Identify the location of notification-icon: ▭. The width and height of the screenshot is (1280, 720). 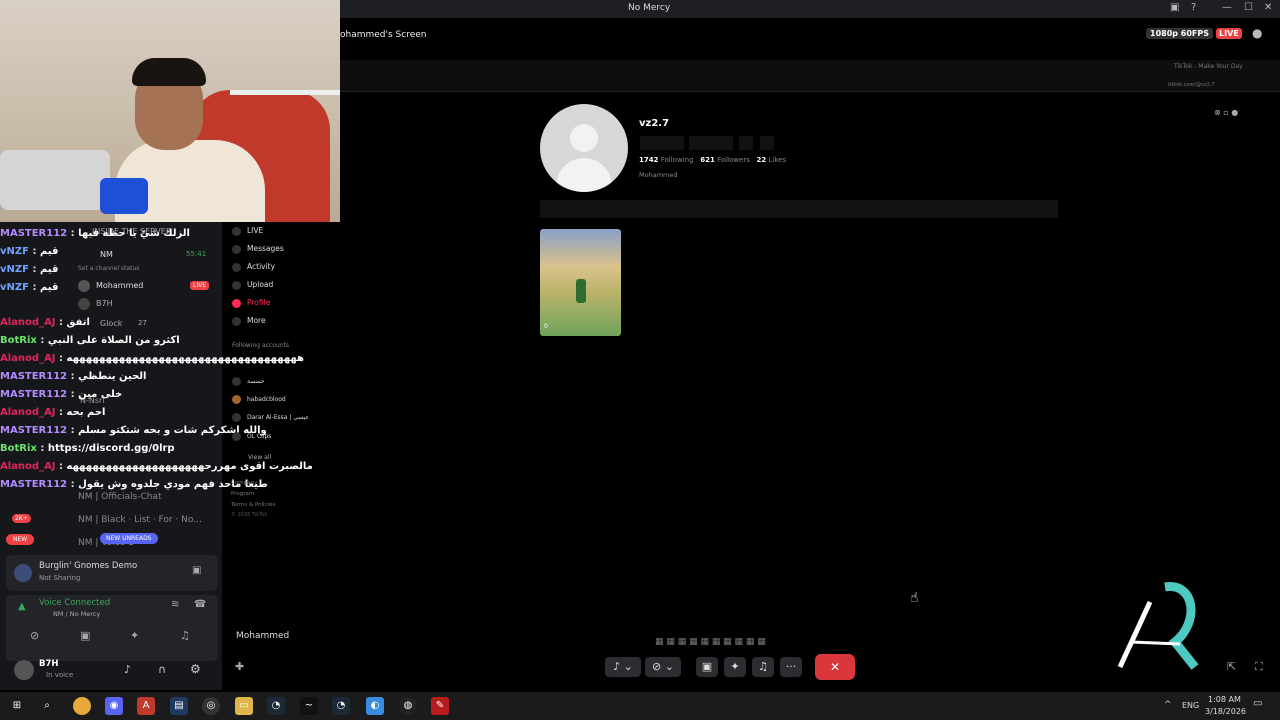
(1257, 703).